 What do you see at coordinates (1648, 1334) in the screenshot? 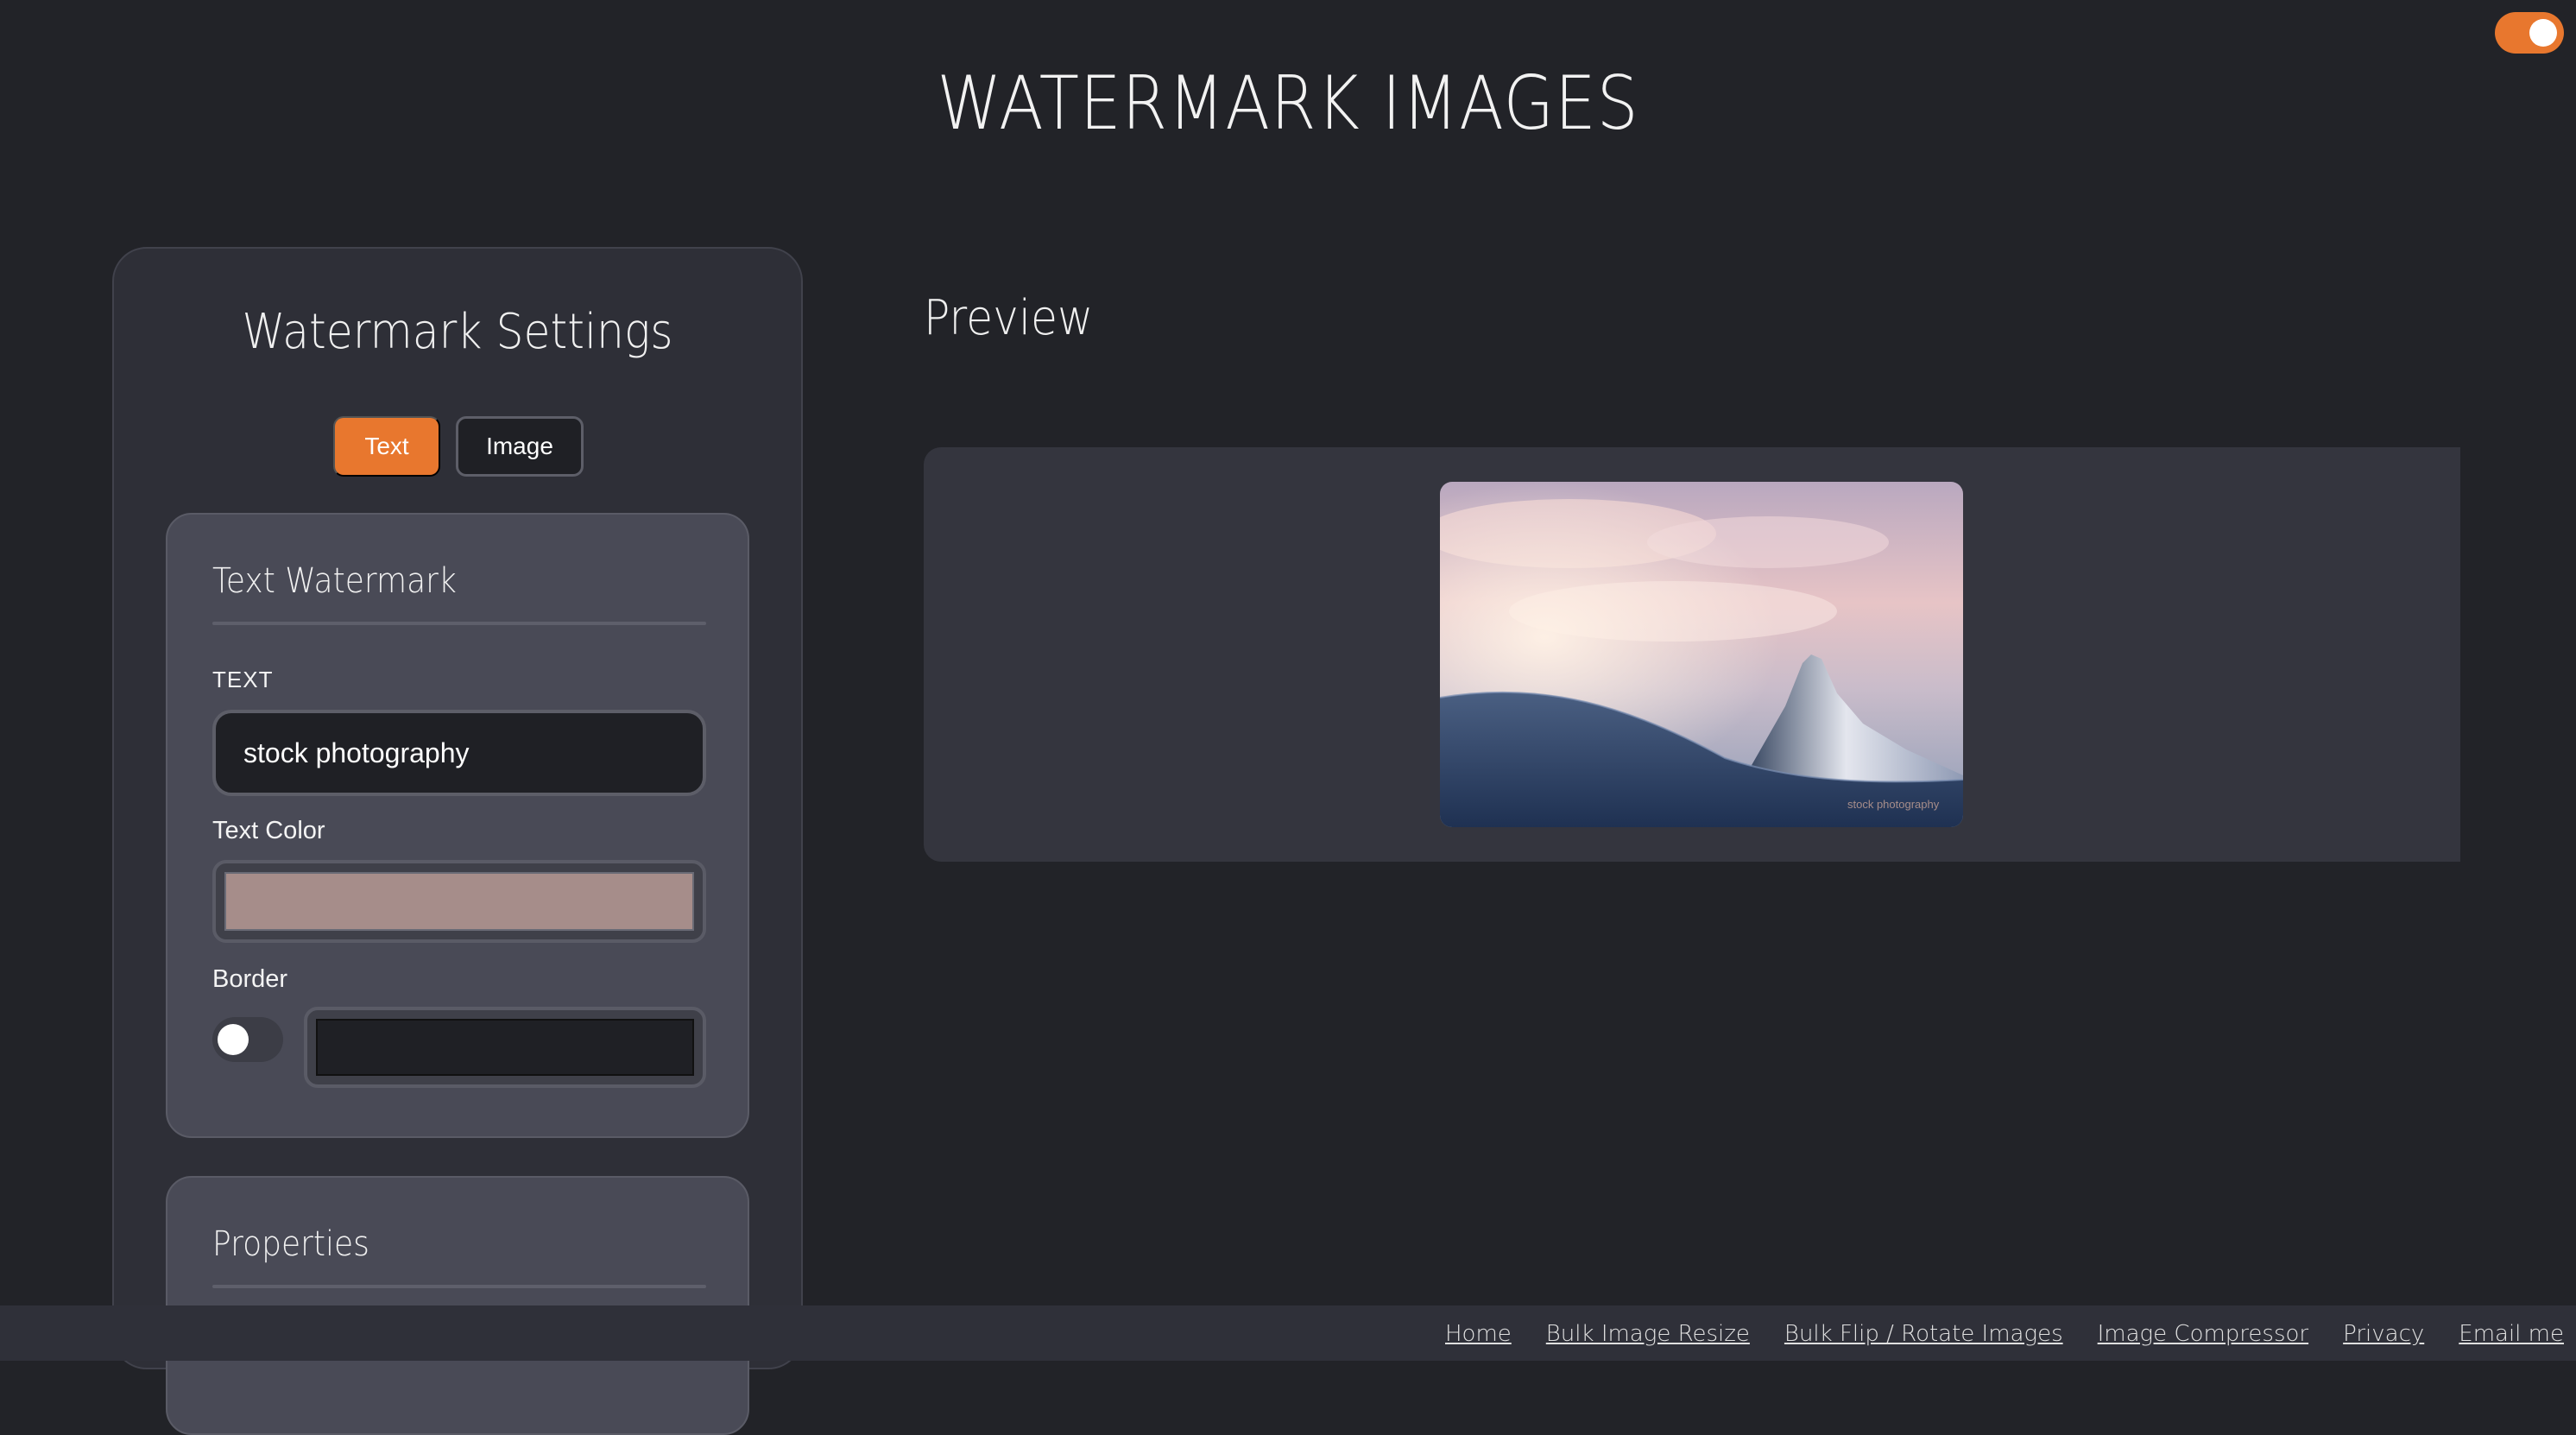
I see `footer-link-bulk-resize: Bulk Image Resize` at bounding box center [1648, 1334].